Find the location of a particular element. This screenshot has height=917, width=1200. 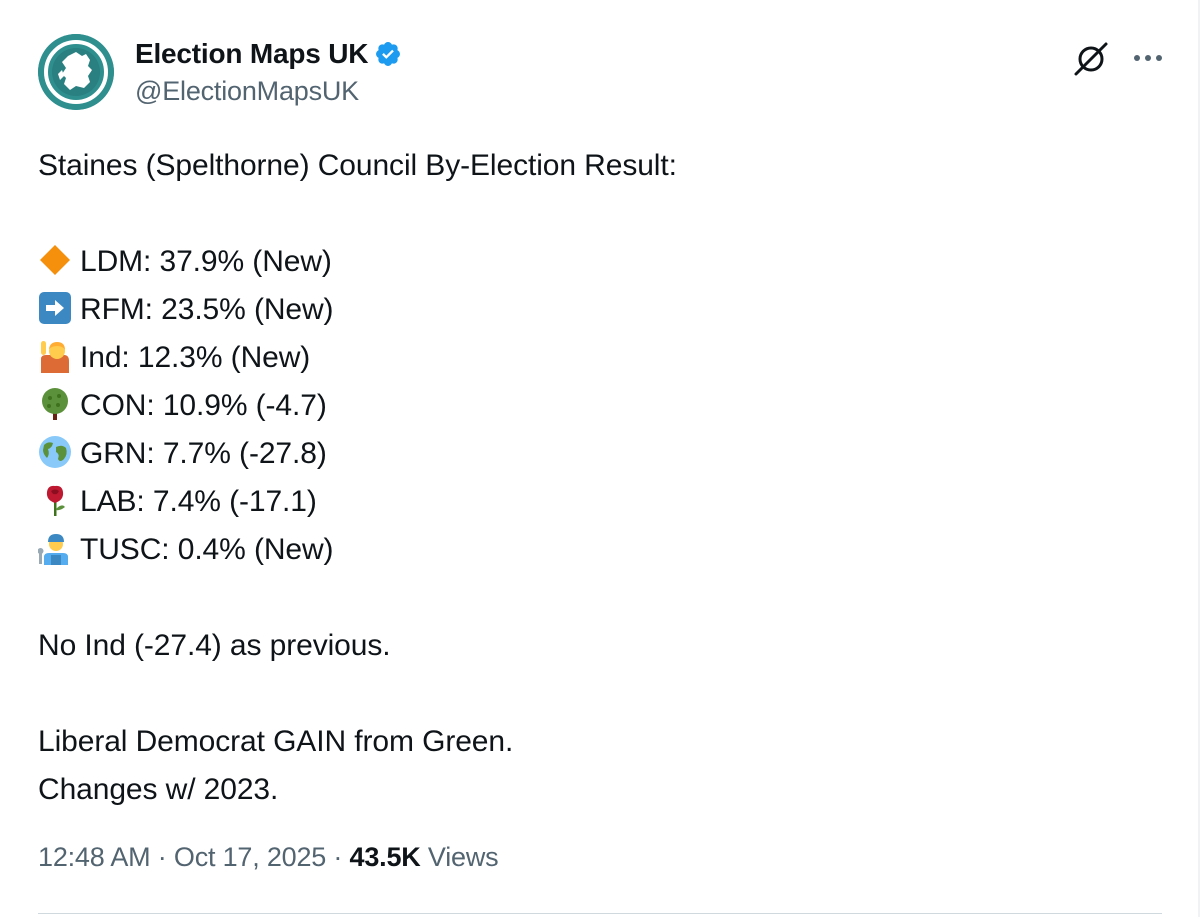

result-row: LDM: 37.9% (New) is located at coordinates (598, 262).